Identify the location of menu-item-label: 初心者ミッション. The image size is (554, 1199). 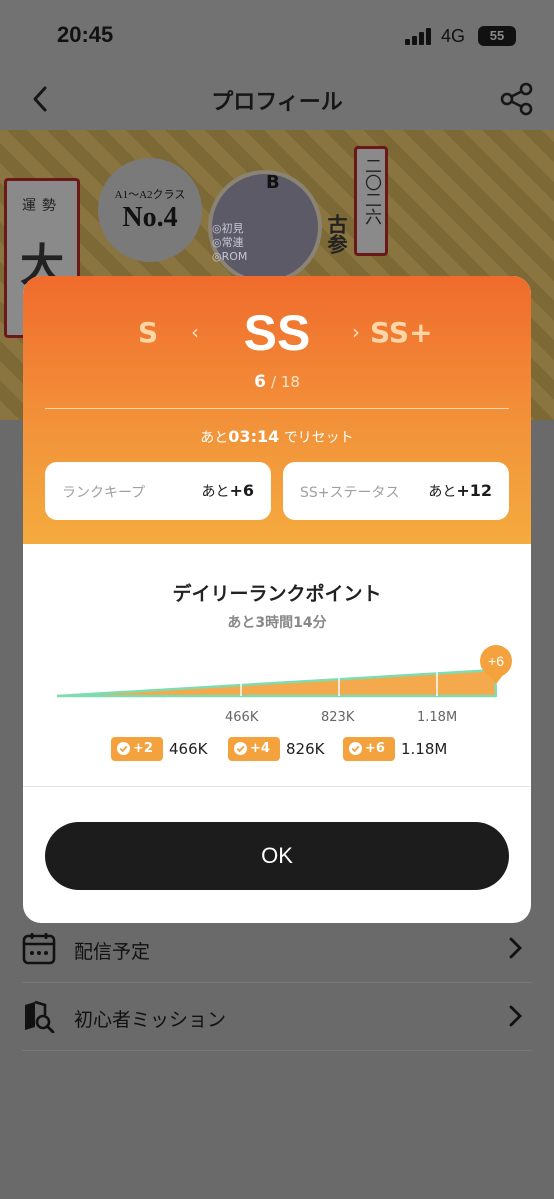
(150, 1020).